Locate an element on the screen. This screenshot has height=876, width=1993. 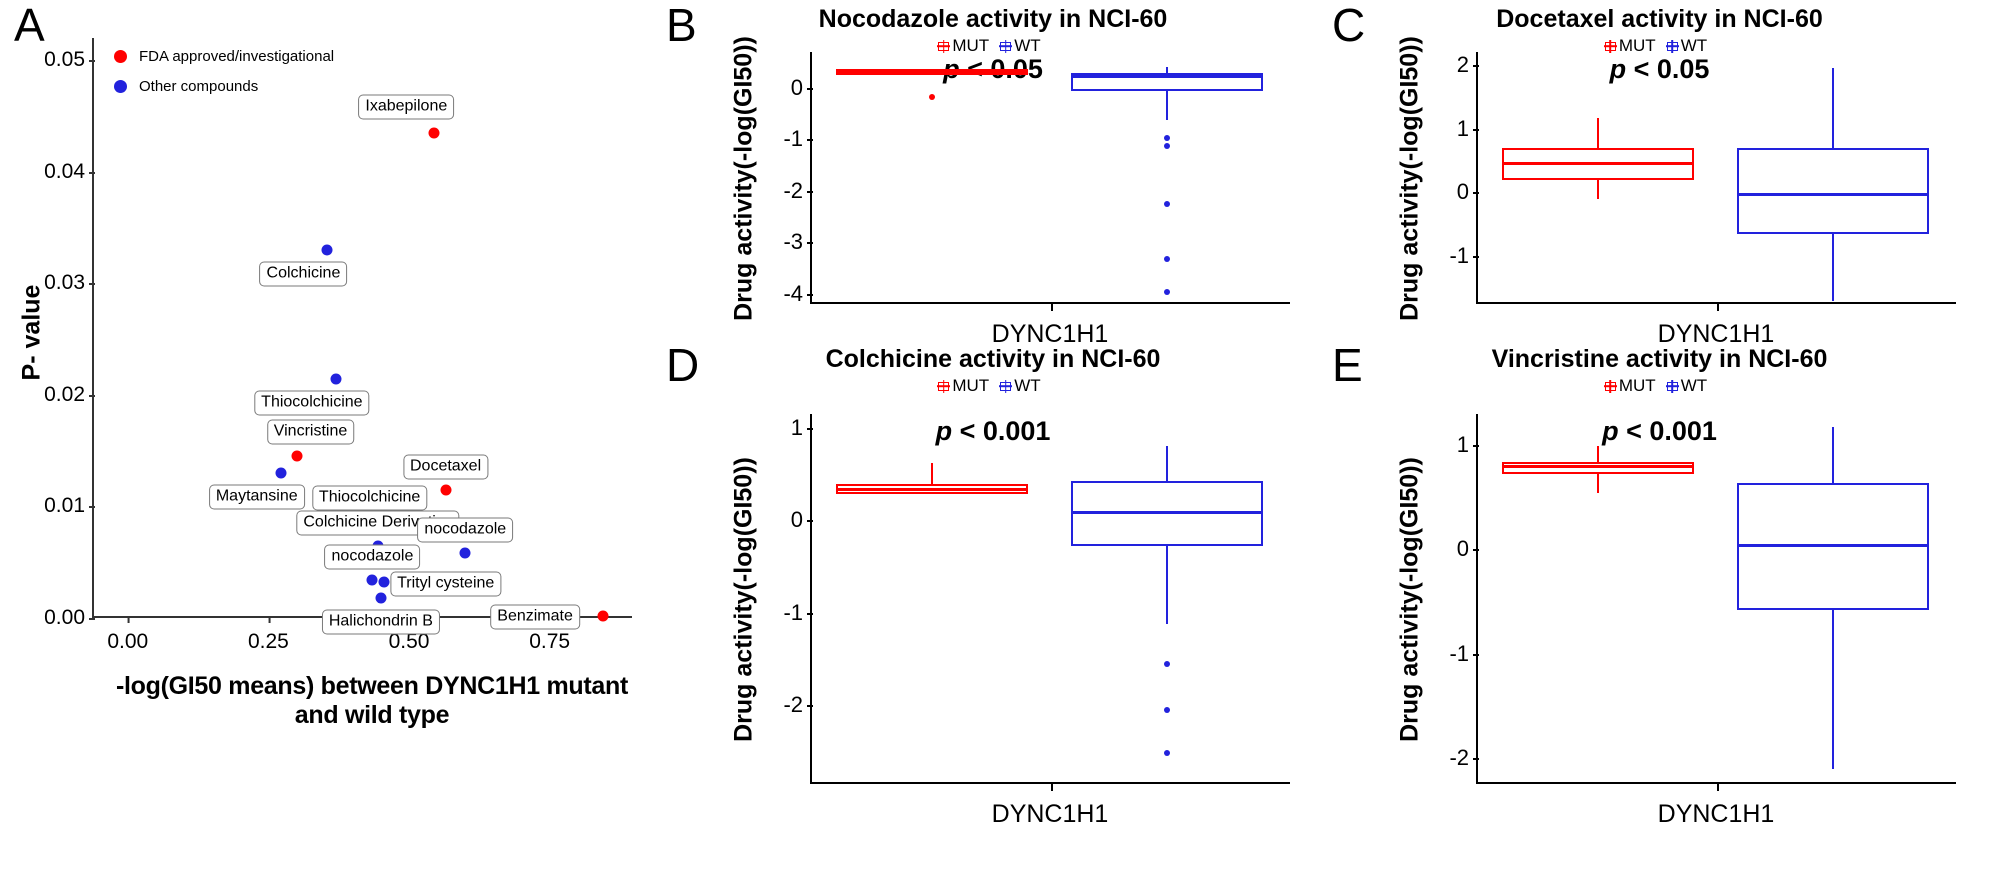
panel-b-y-tick: -3 is located at coordinates (798, 242).